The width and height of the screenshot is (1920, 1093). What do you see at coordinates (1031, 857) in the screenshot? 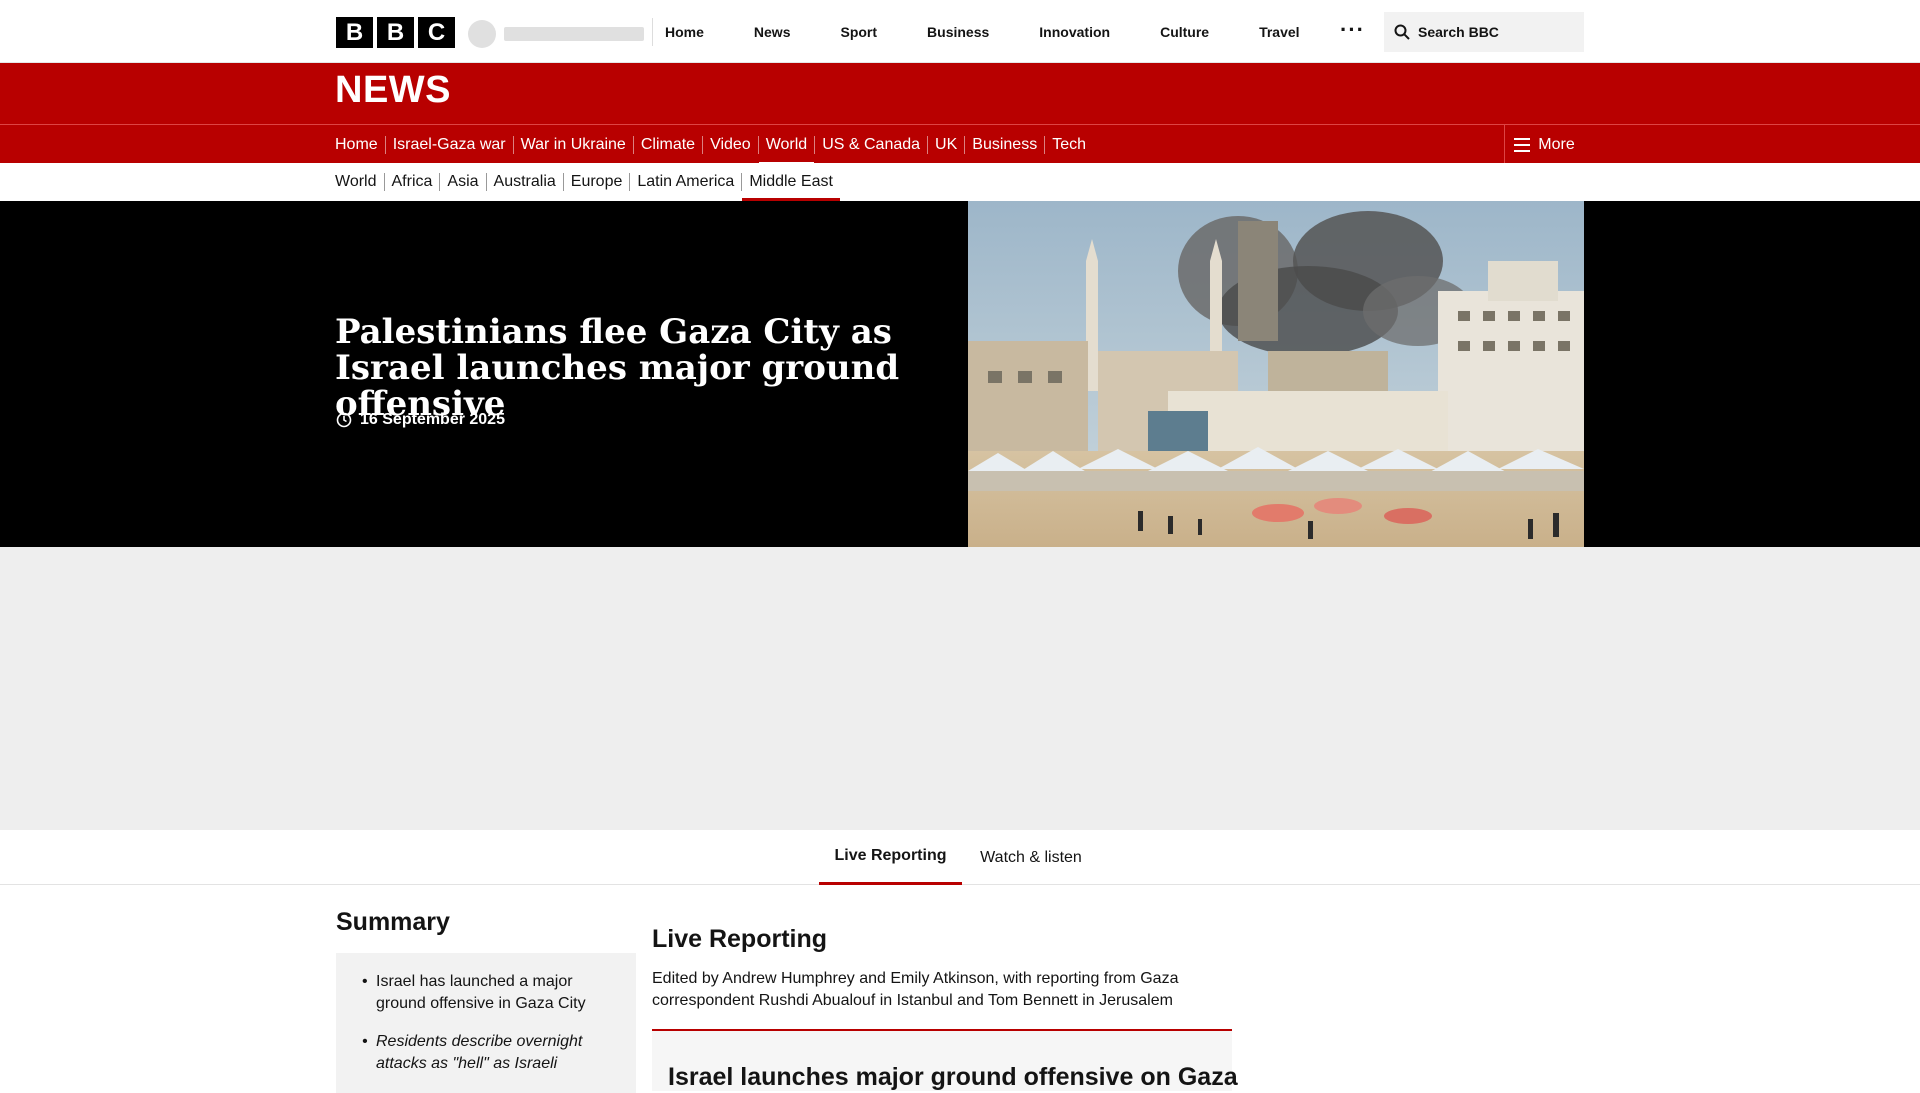
I see `tab-watch-listen: Watch & listen` at bounding box center [1031, 857].